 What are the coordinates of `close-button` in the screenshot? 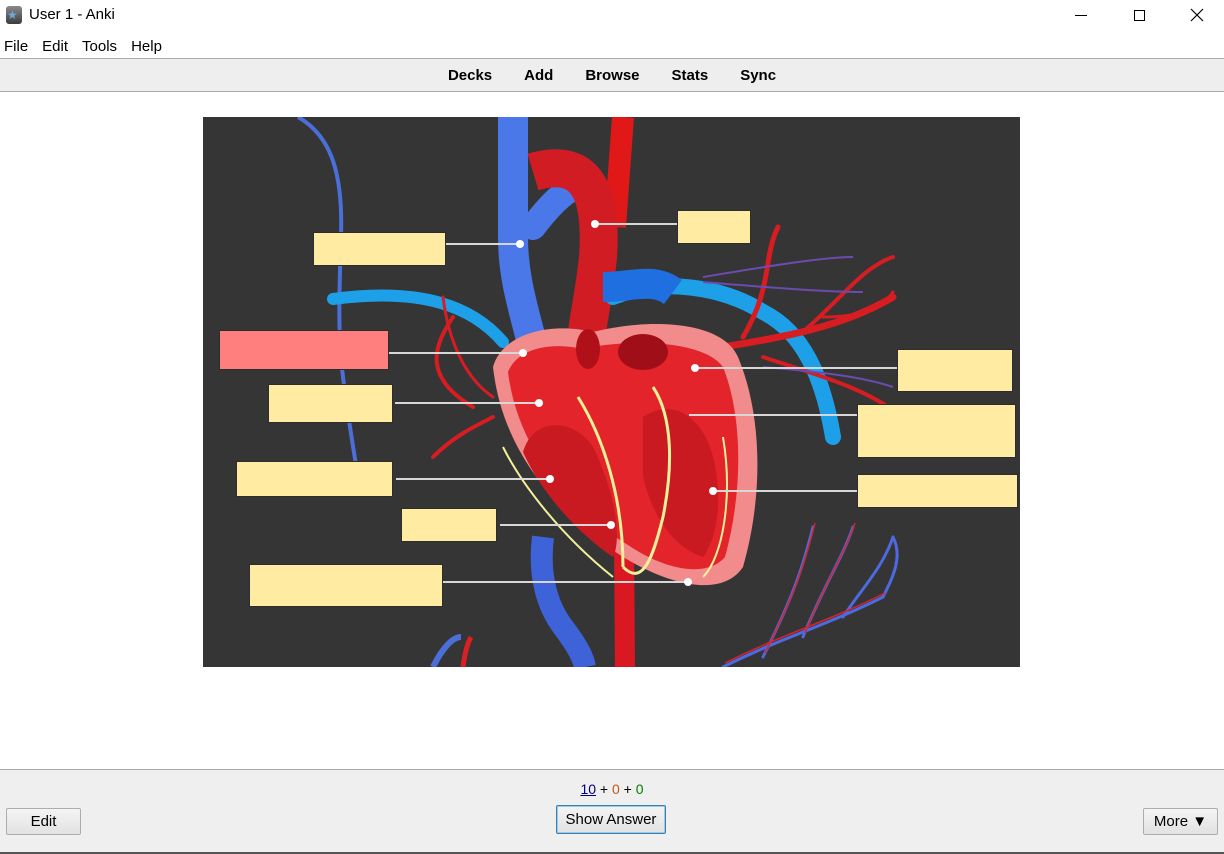 It's located at (1196, 15).